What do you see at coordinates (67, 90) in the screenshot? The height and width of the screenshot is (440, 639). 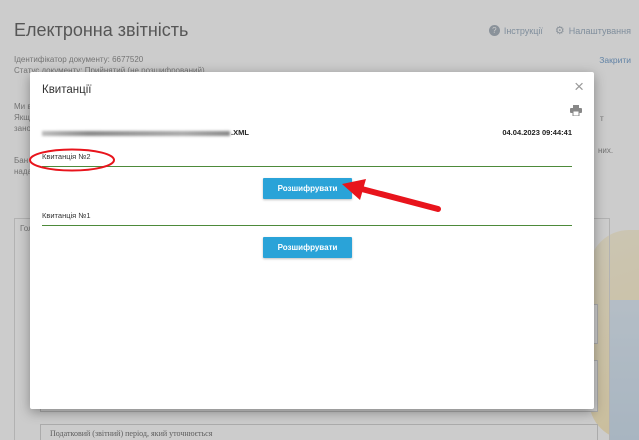 I see `modal-title: Квитанції` at bounding box center [67, 90].